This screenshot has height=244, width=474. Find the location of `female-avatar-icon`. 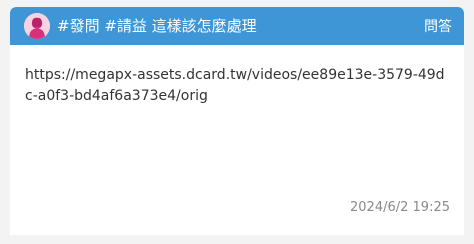

female-avatar-icon is located at coordinates (37, 26).